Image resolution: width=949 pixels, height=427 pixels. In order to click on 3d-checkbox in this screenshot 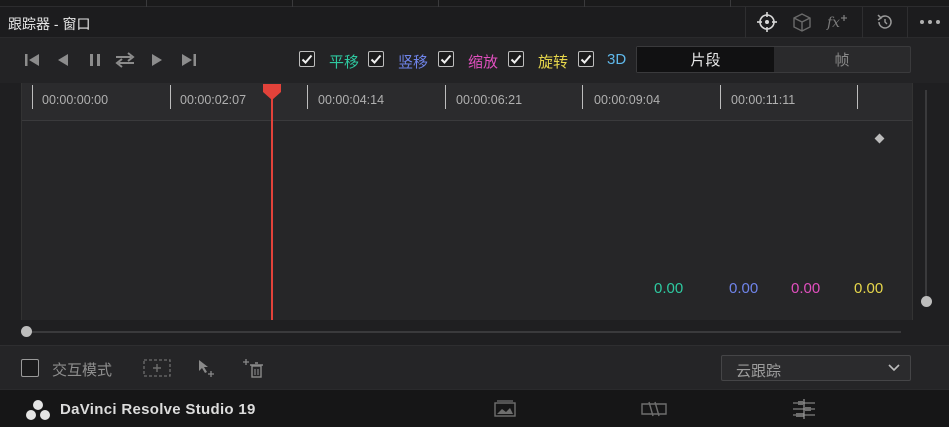, I will do `click(586, 59)`.